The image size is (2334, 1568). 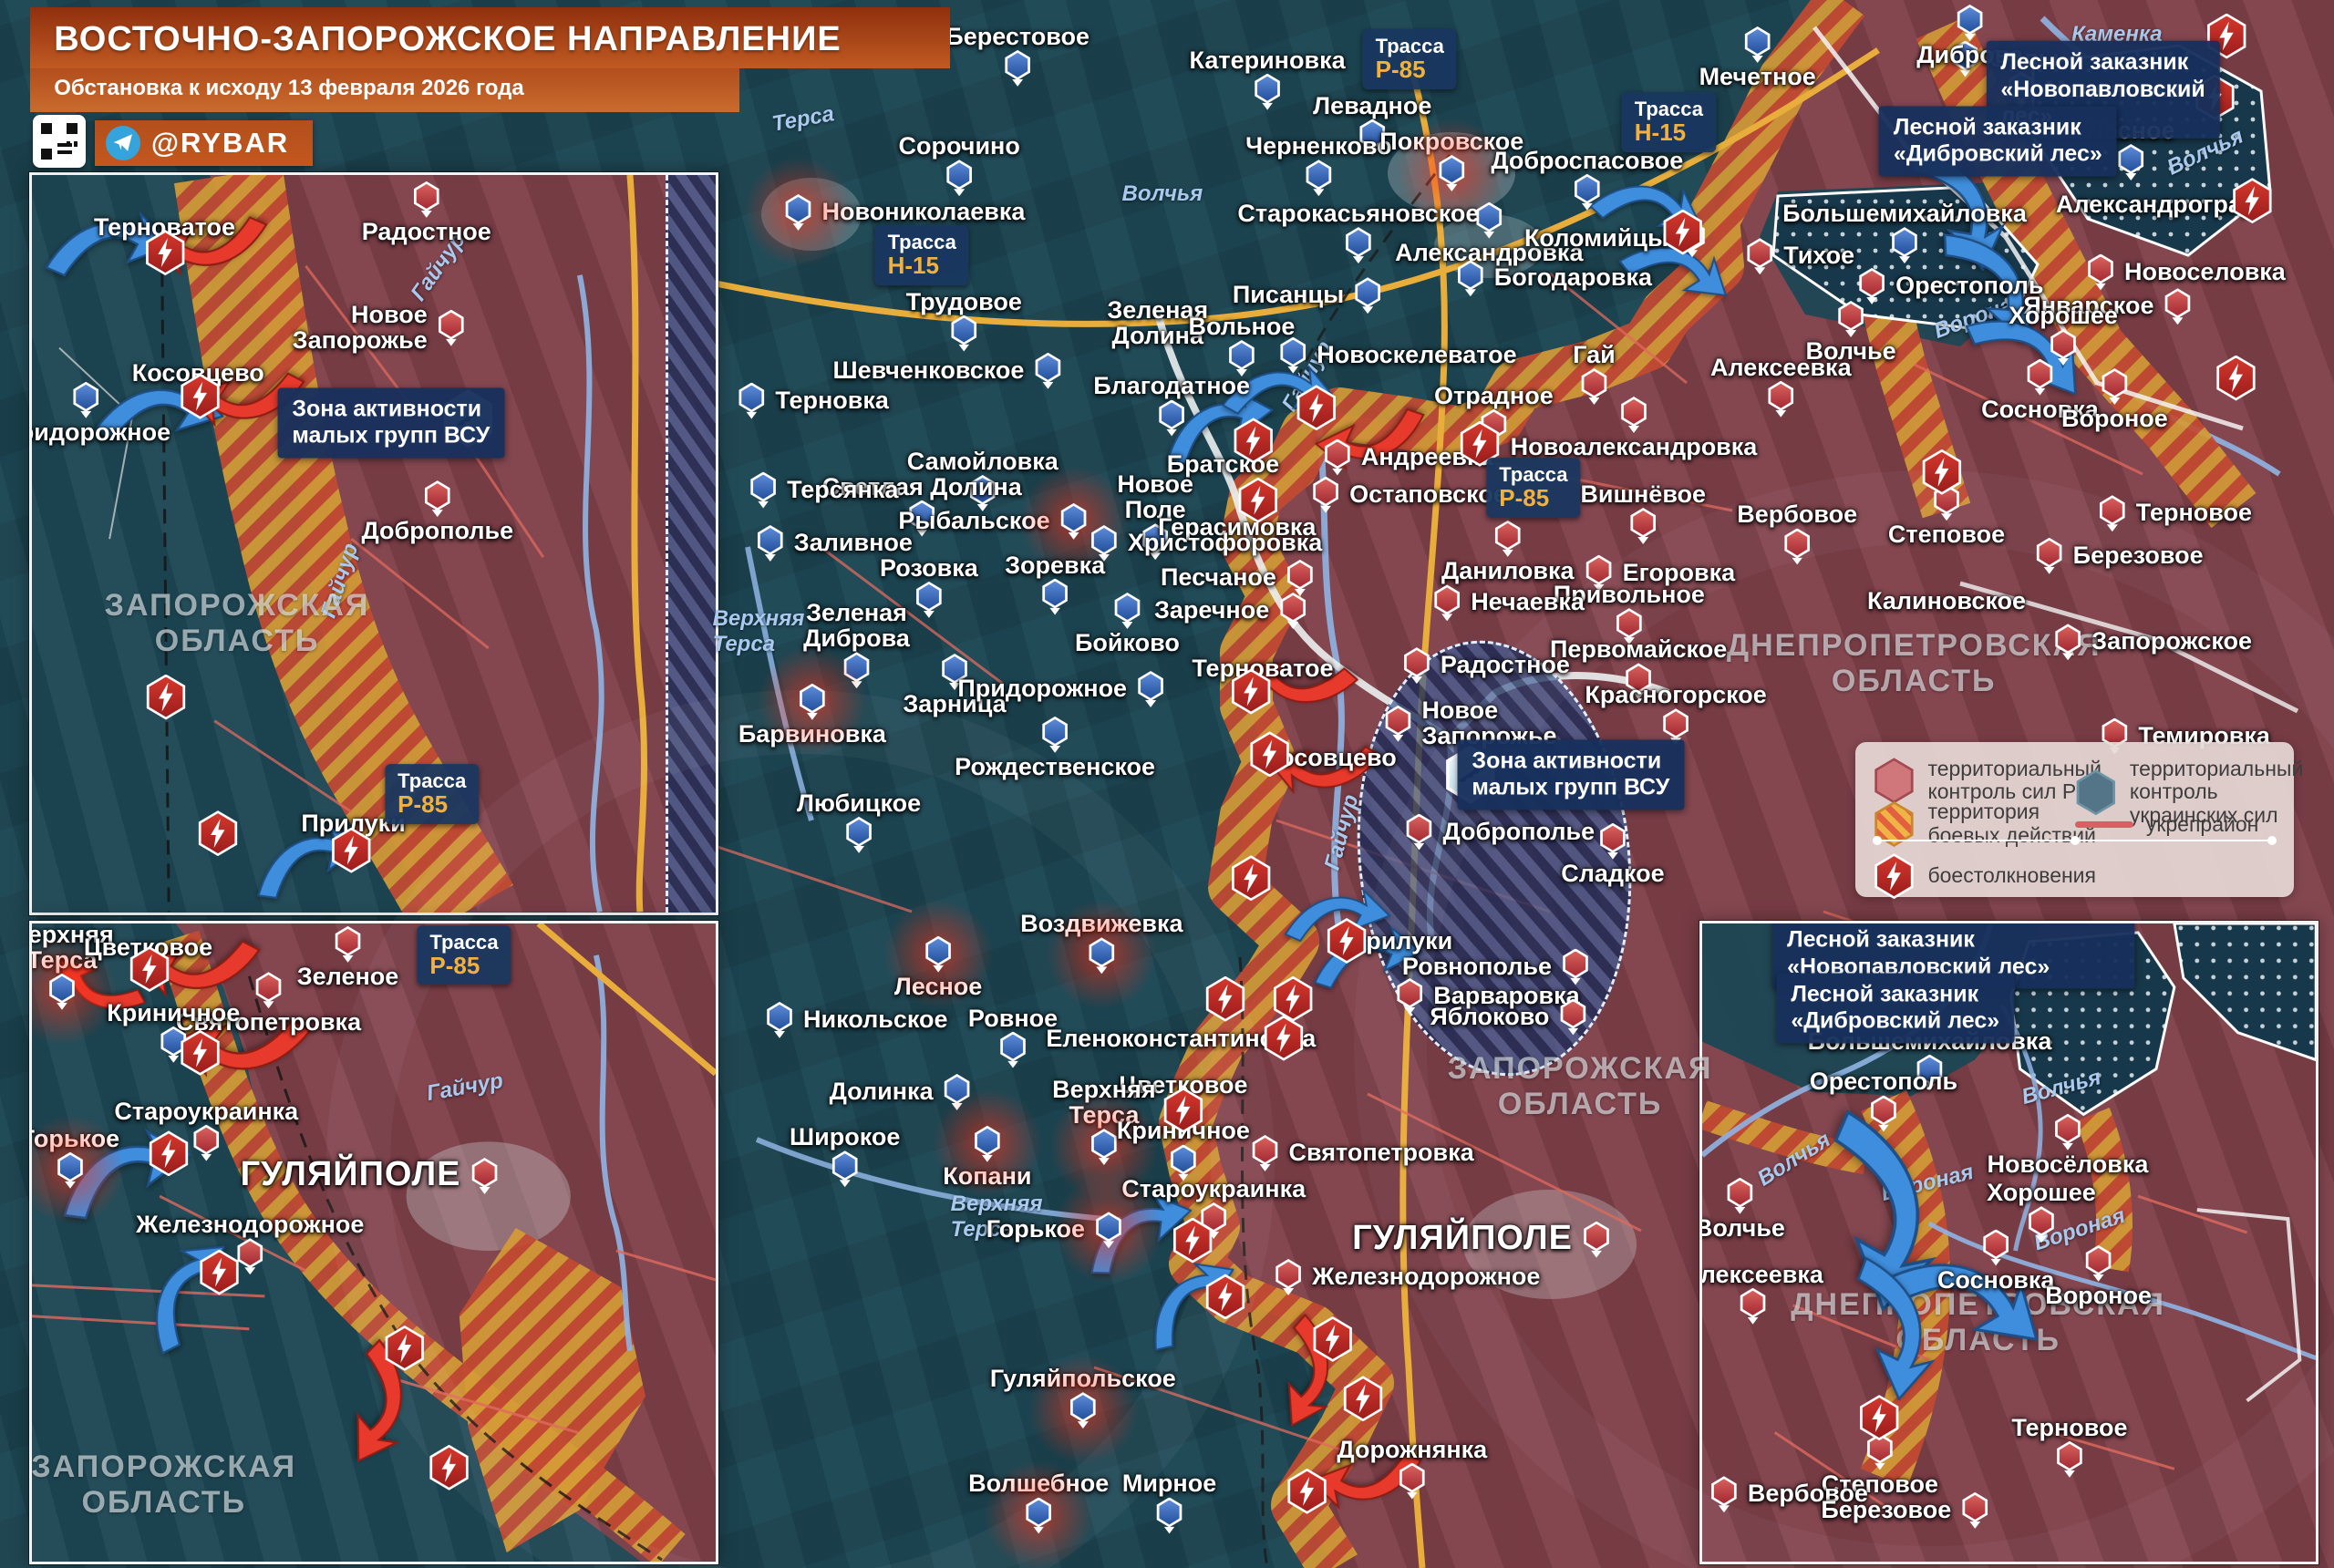 I want to click on settlement-label: Шевченковское, so click(x=928, y=370).